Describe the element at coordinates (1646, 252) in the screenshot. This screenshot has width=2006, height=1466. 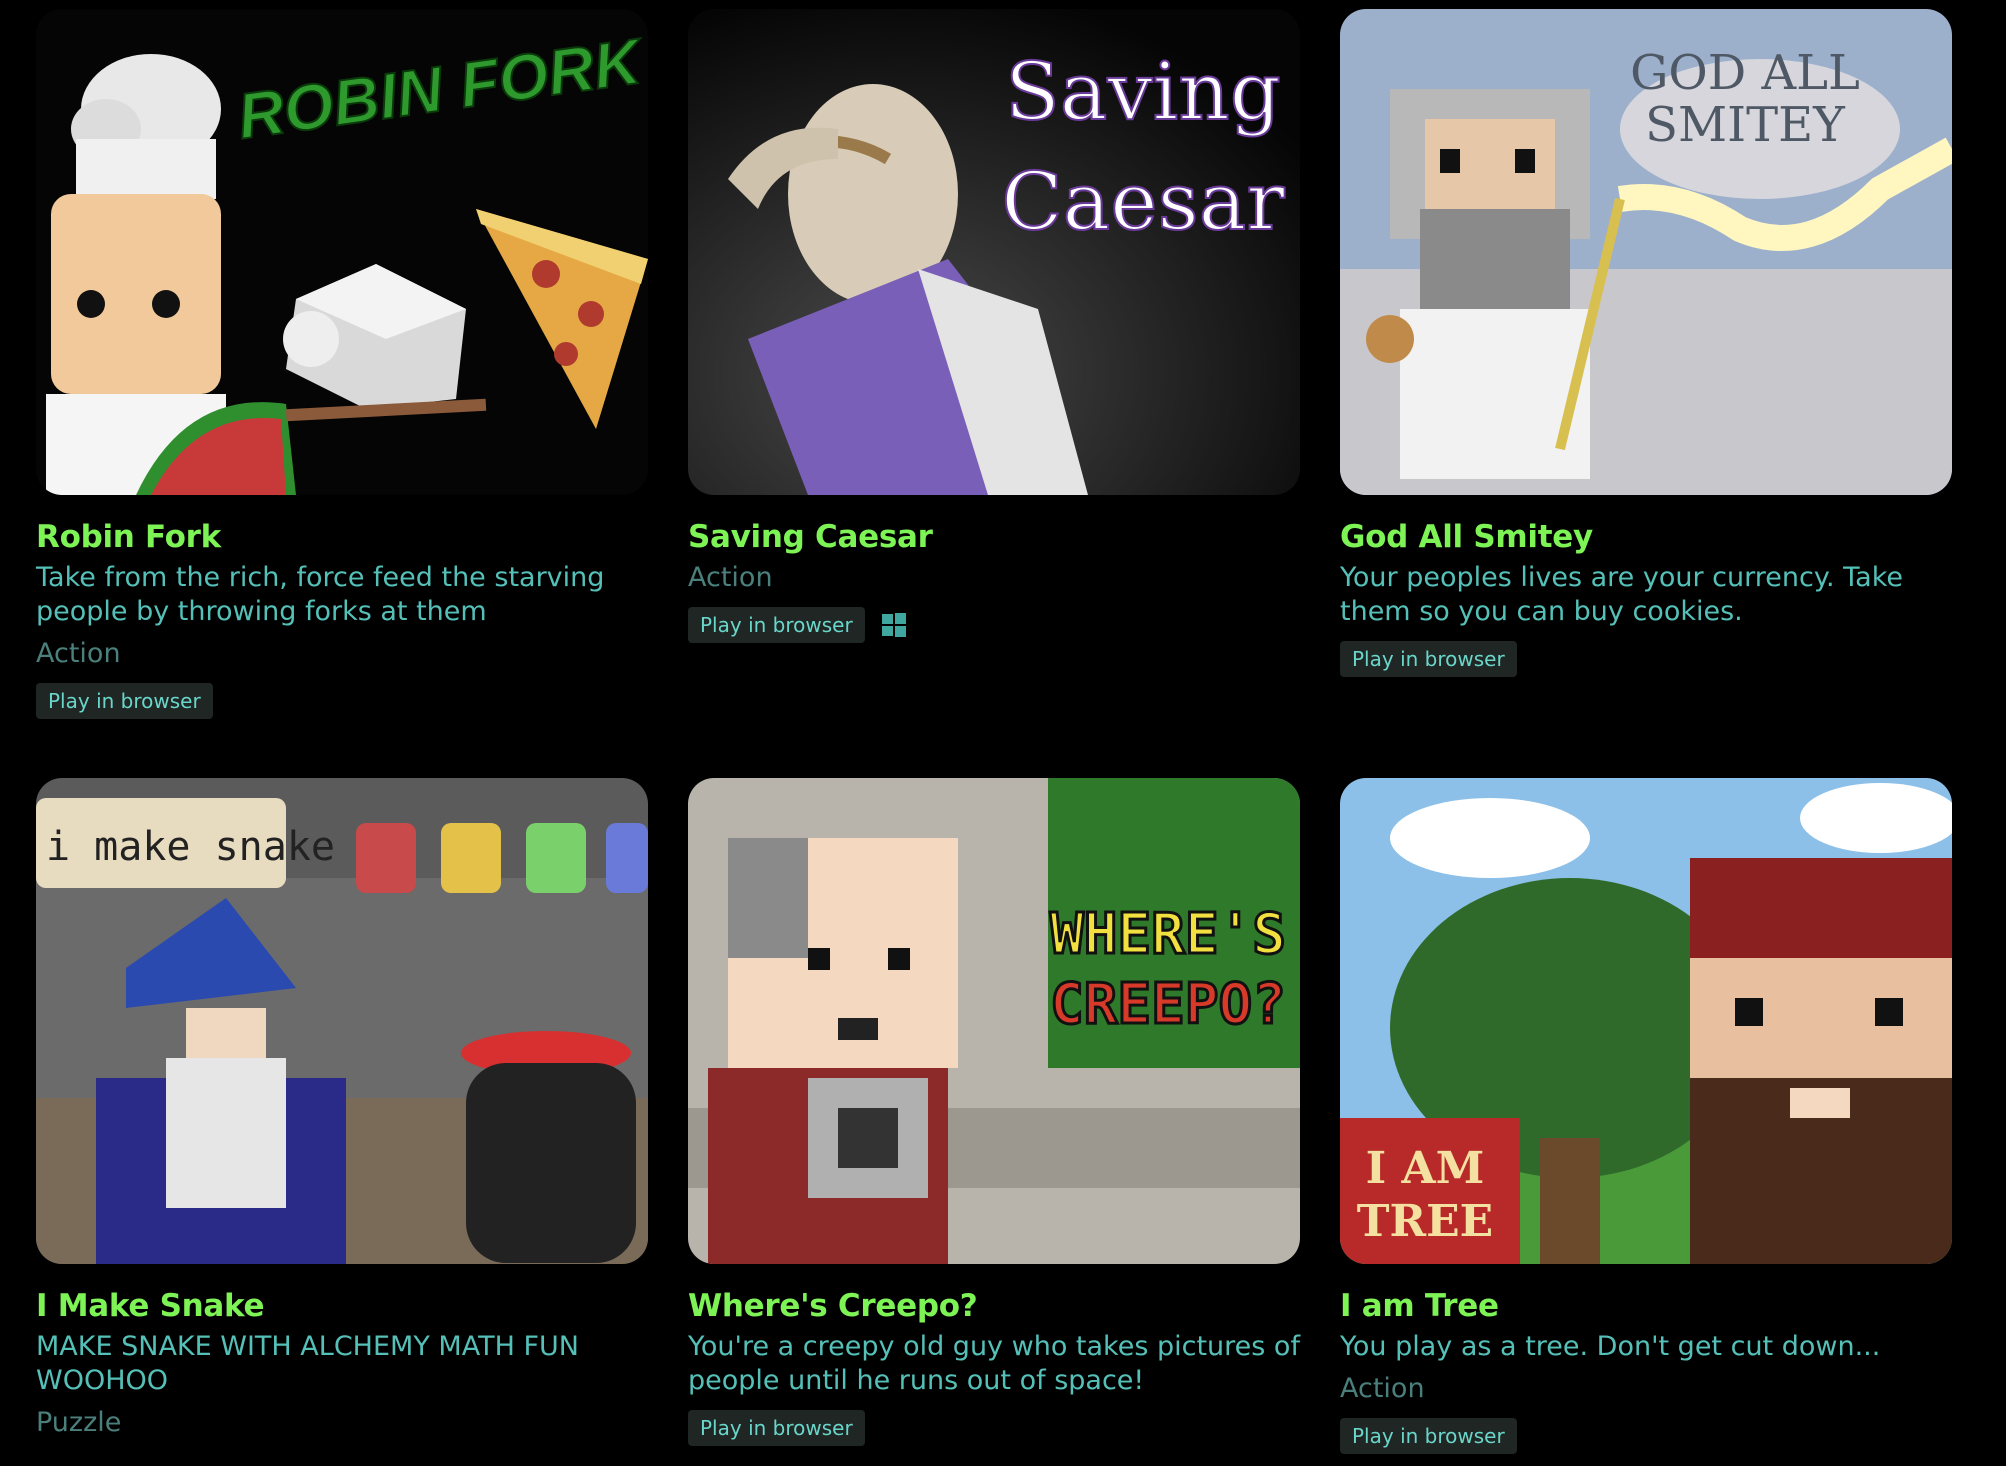
I see `game-thumbnail: GOD ALL SMITEY` at that location.